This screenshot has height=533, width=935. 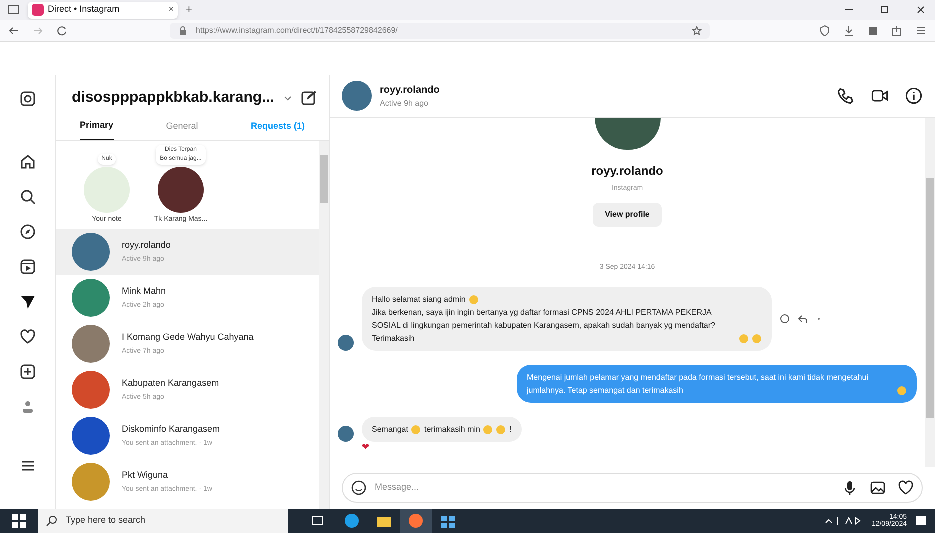 I want to click on address-bar: https://www.instagram.com/direct/t/17842558729842669/, so click(x=440, y=30).